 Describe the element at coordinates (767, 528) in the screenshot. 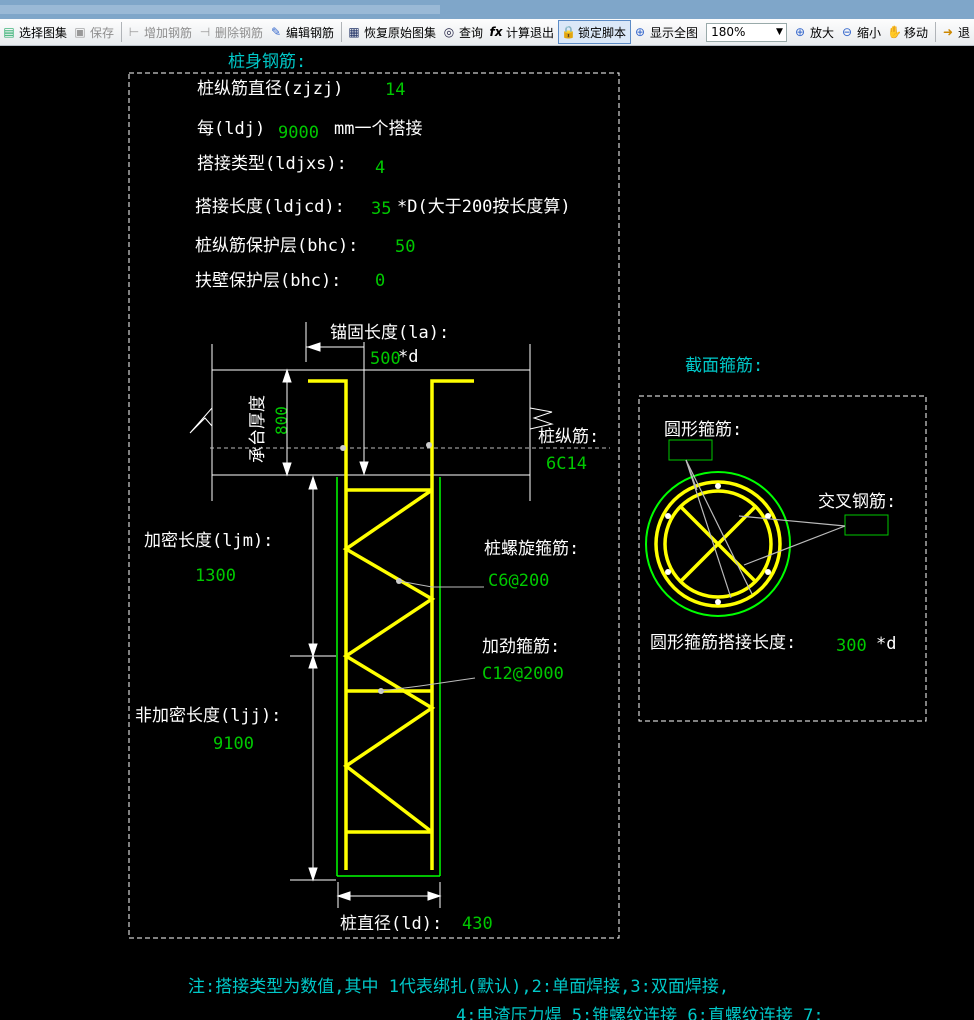

I see `cross-section` at that location.